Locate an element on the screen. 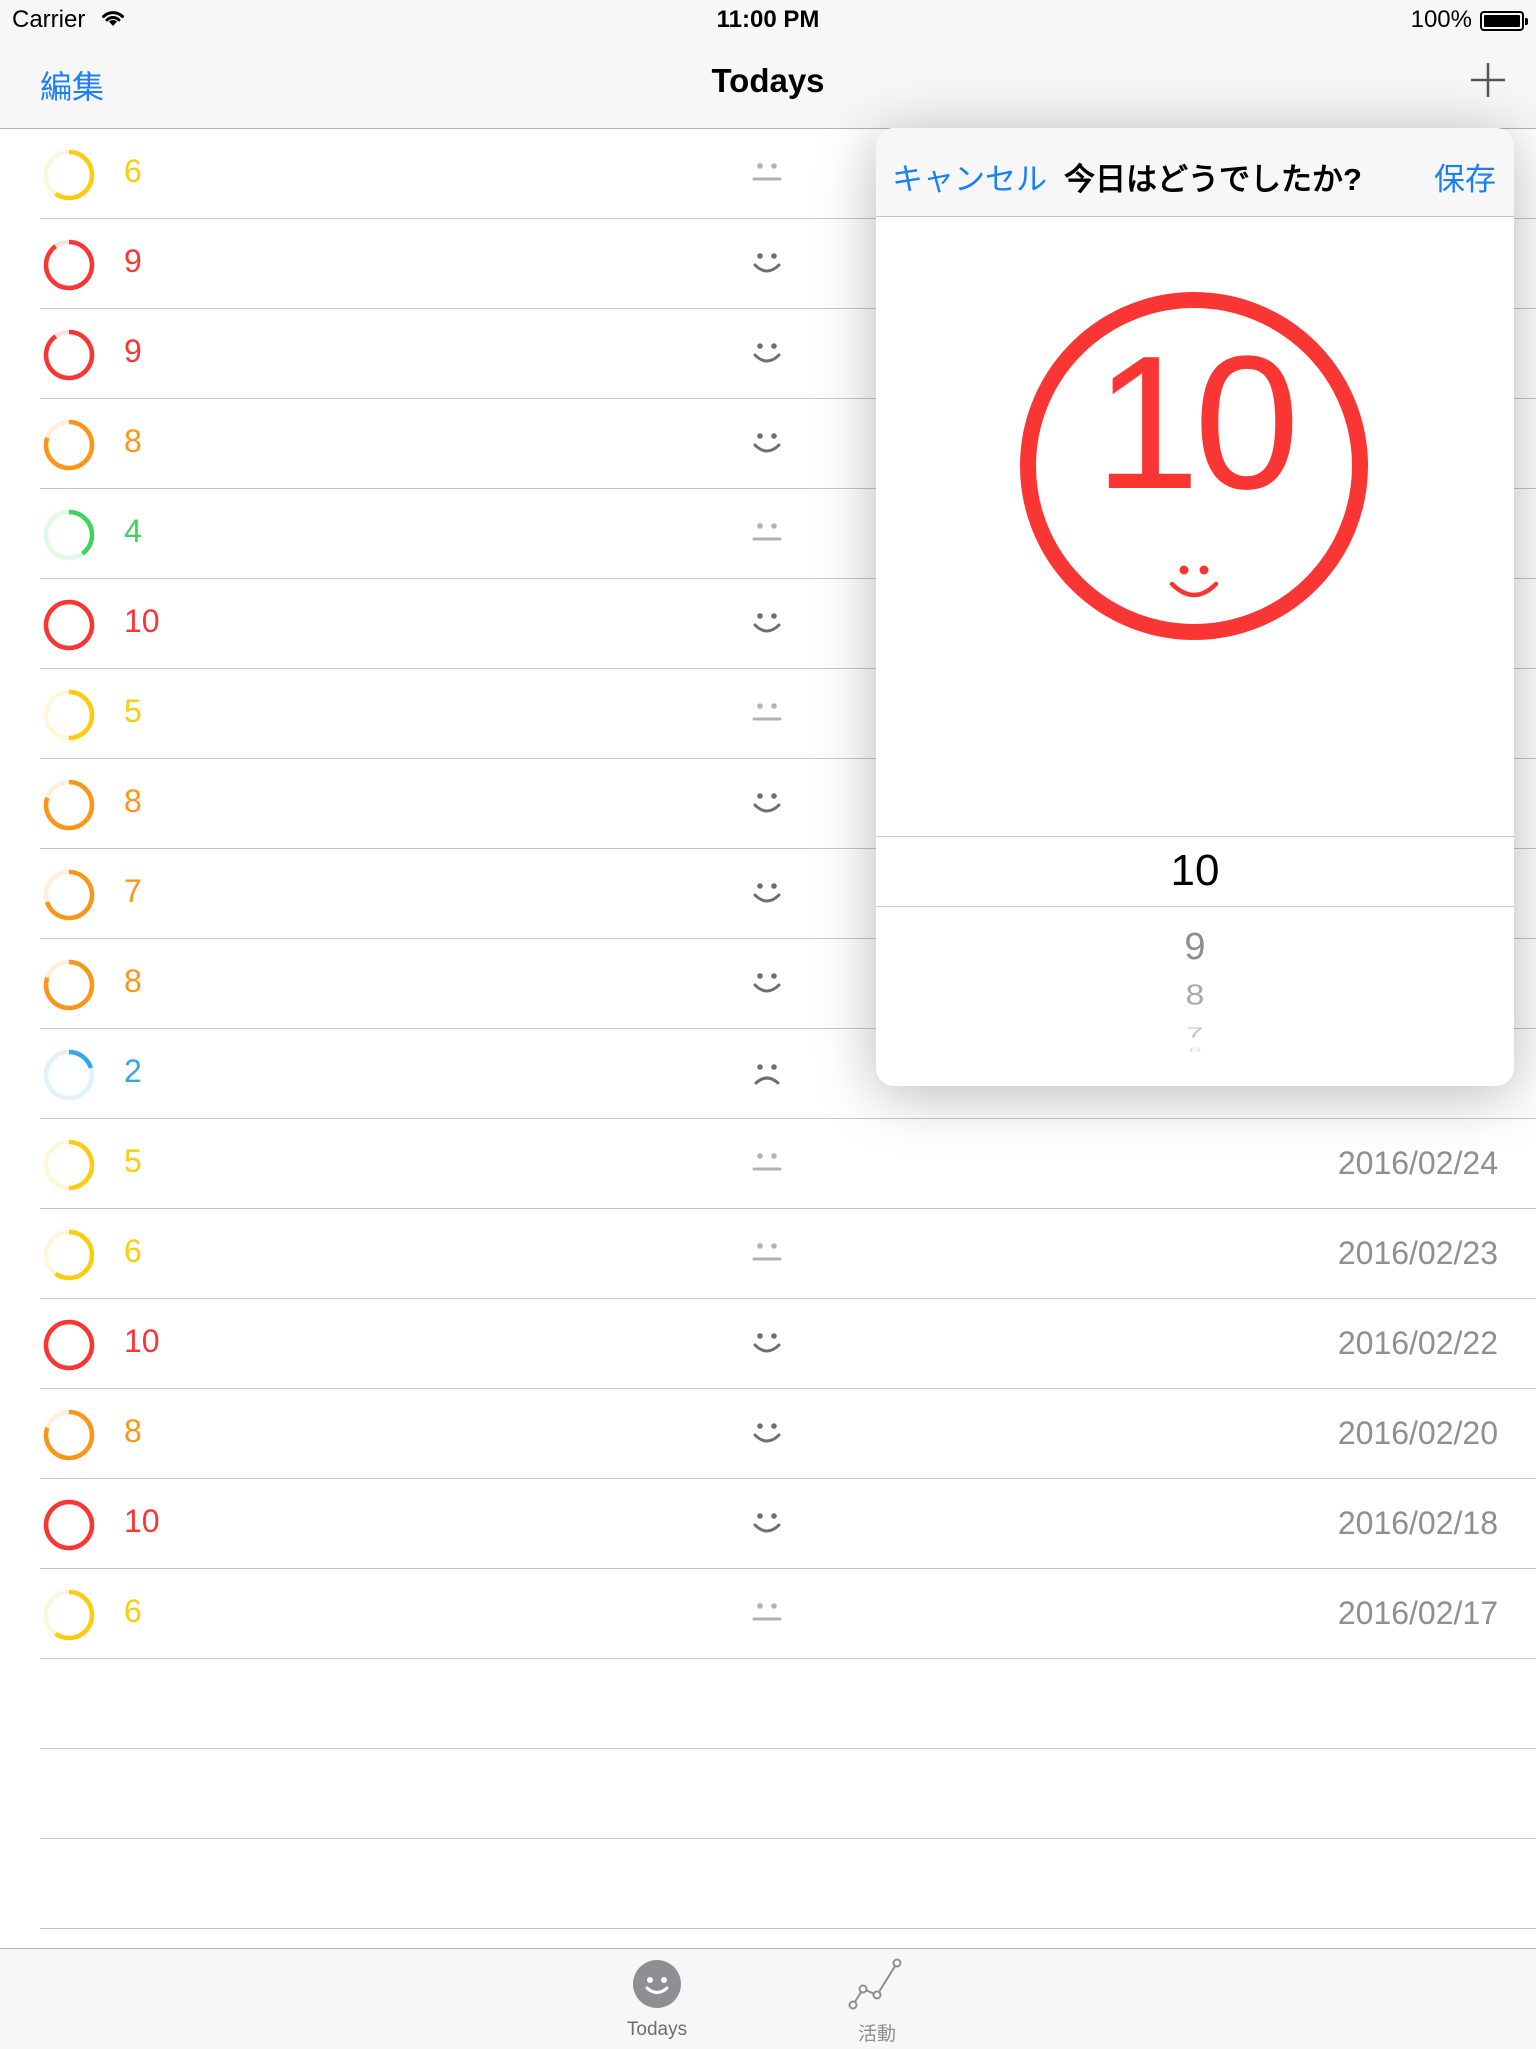  current-score: 10 is located at coordinates (1196, 423).